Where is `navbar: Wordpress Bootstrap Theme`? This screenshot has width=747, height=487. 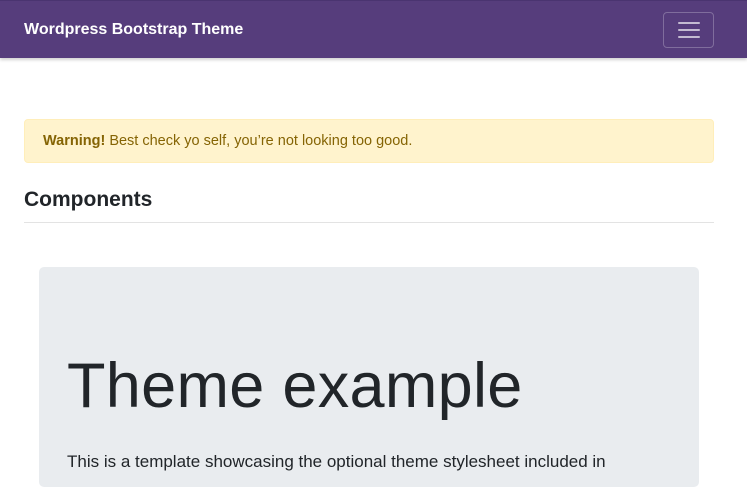
navbar: Wordpress Bootstrap Theme is located at coordinates (373, 29).